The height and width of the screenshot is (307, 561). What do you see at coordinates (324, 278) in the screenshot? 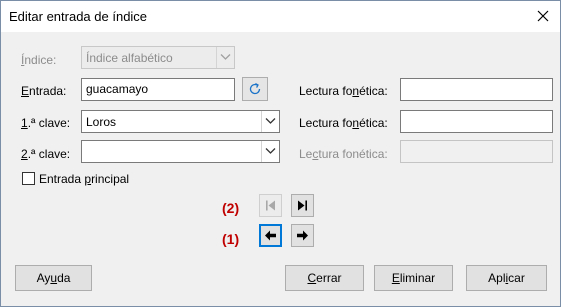
I see `close-button: Cerrar` at bounding box center [324, 278].